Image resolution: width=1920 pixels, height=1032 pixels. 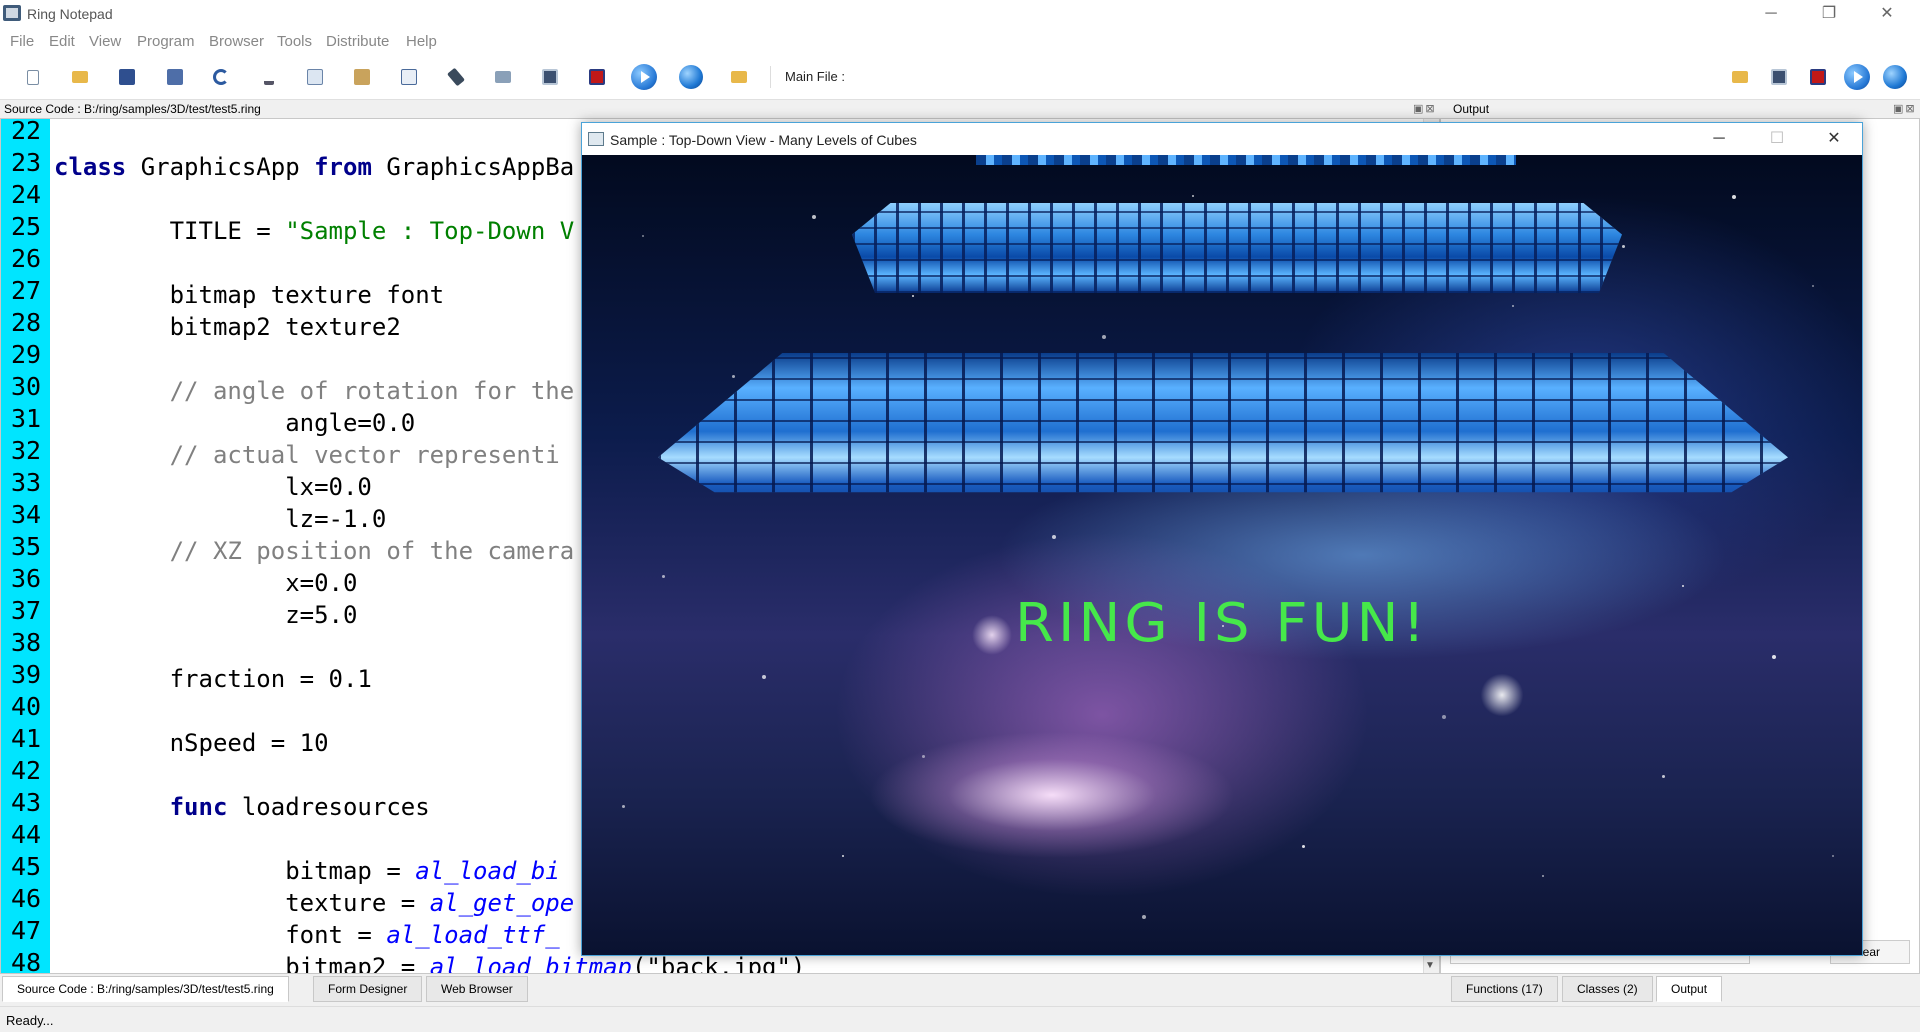 What do you see at coordinates (739, 77) in the screenshot?
I see `open-main-file-icon` at bounding box center [739, 77].